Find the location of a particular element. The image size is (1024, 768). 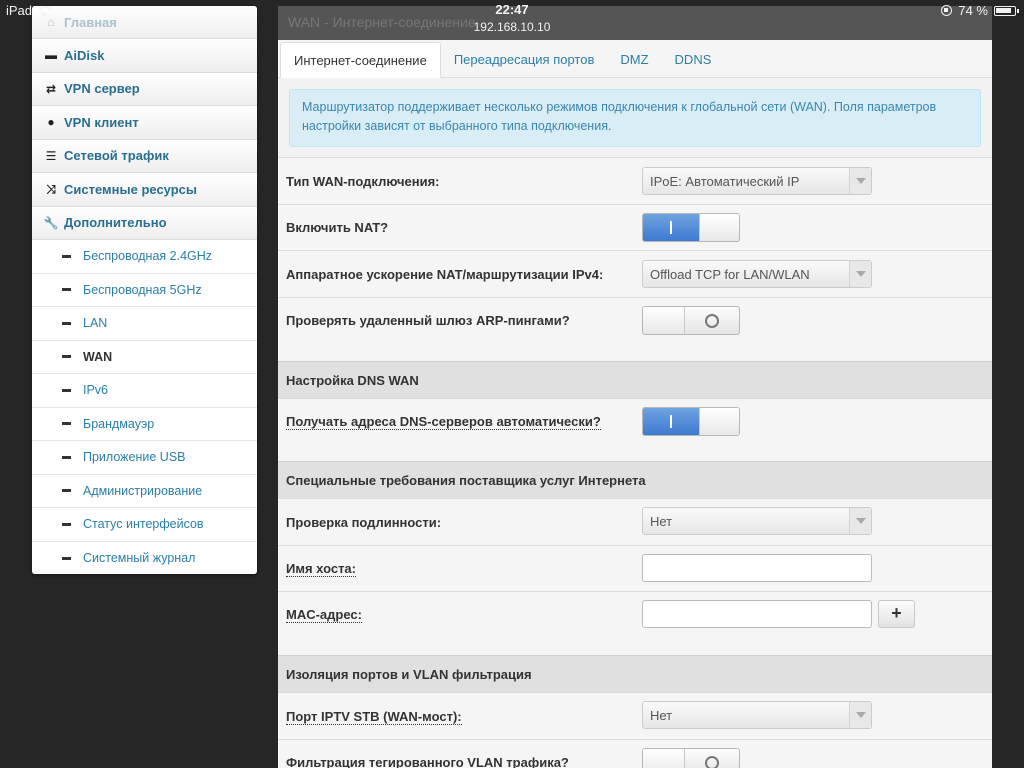

sidebar-subitem-label: Системный журнал is located at coordinates (139, 558).